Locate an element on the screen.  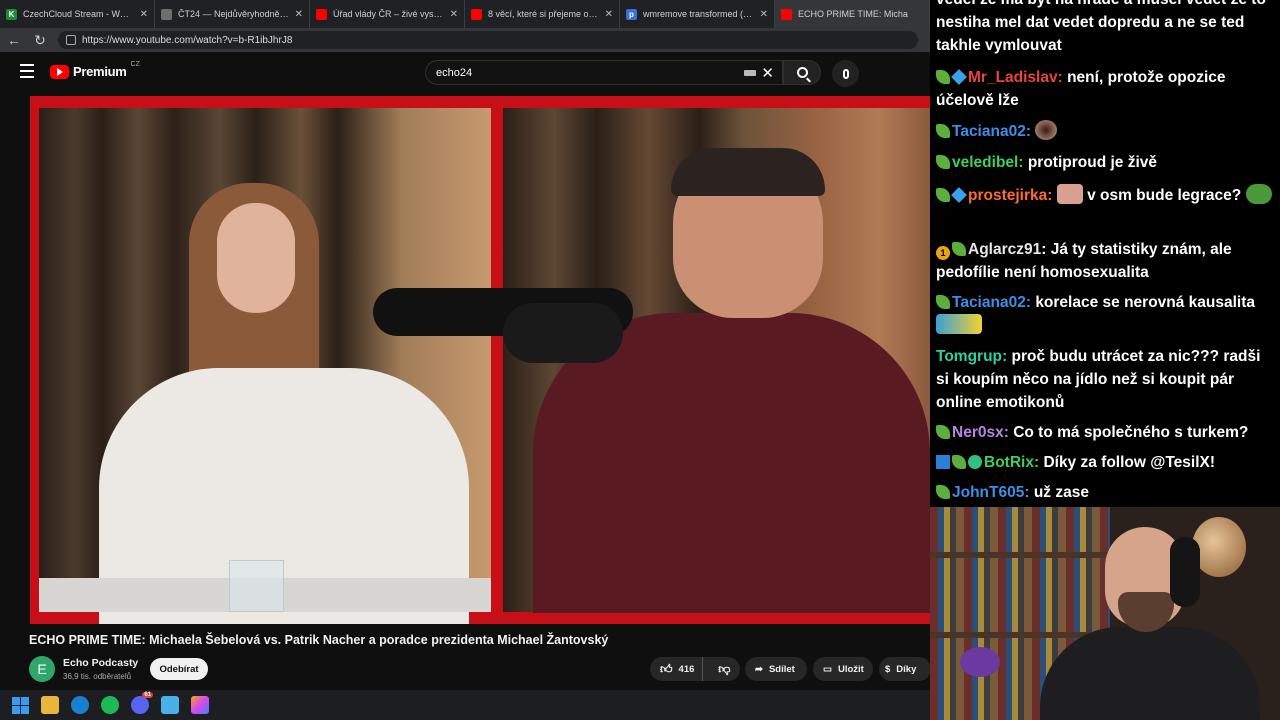
save-label: Uložit is located at coordinates (850, 669).